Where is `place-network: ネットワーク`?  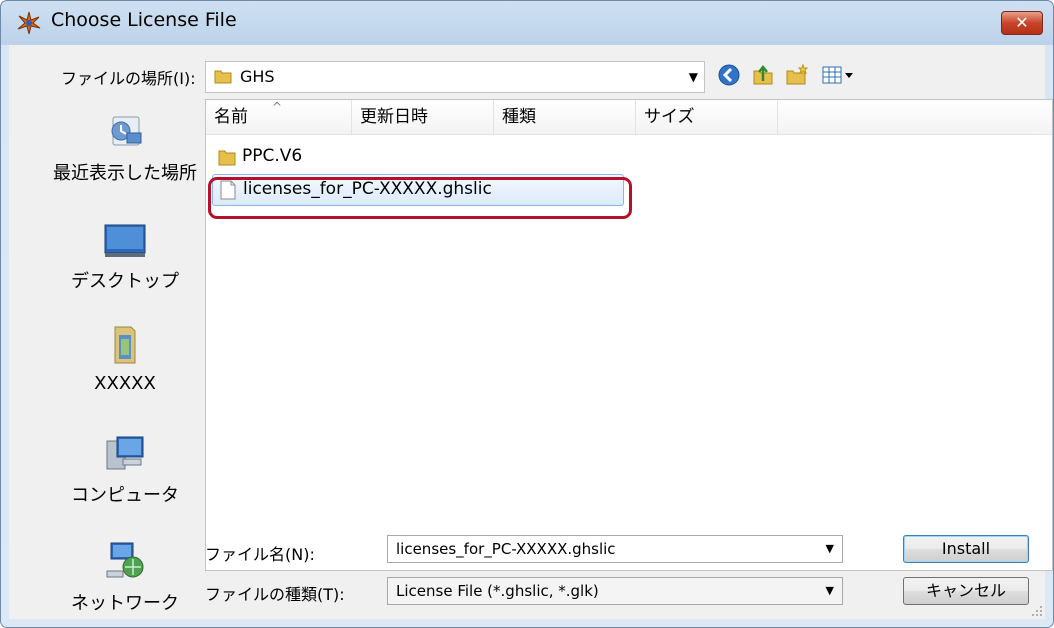
place-network: ネットワーク is located at coordinates (125, 578).